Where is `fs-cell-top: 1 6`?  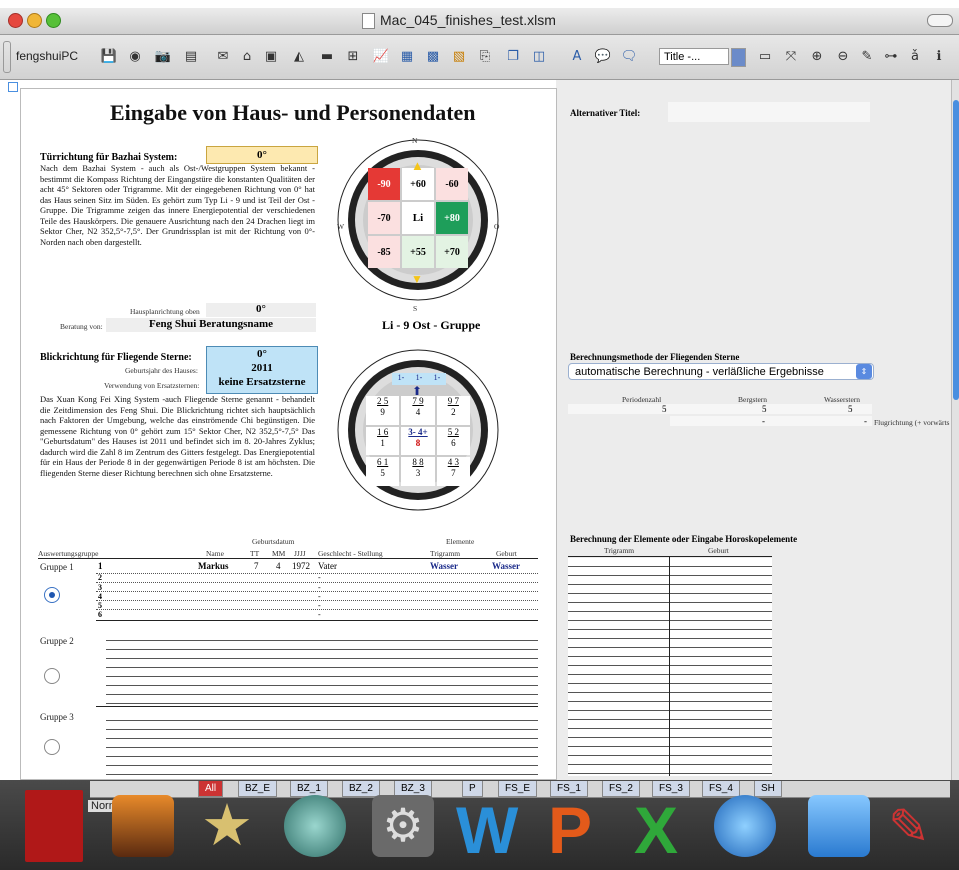
fs-cell-top: 1 6 is located at coordinates (383, 431).